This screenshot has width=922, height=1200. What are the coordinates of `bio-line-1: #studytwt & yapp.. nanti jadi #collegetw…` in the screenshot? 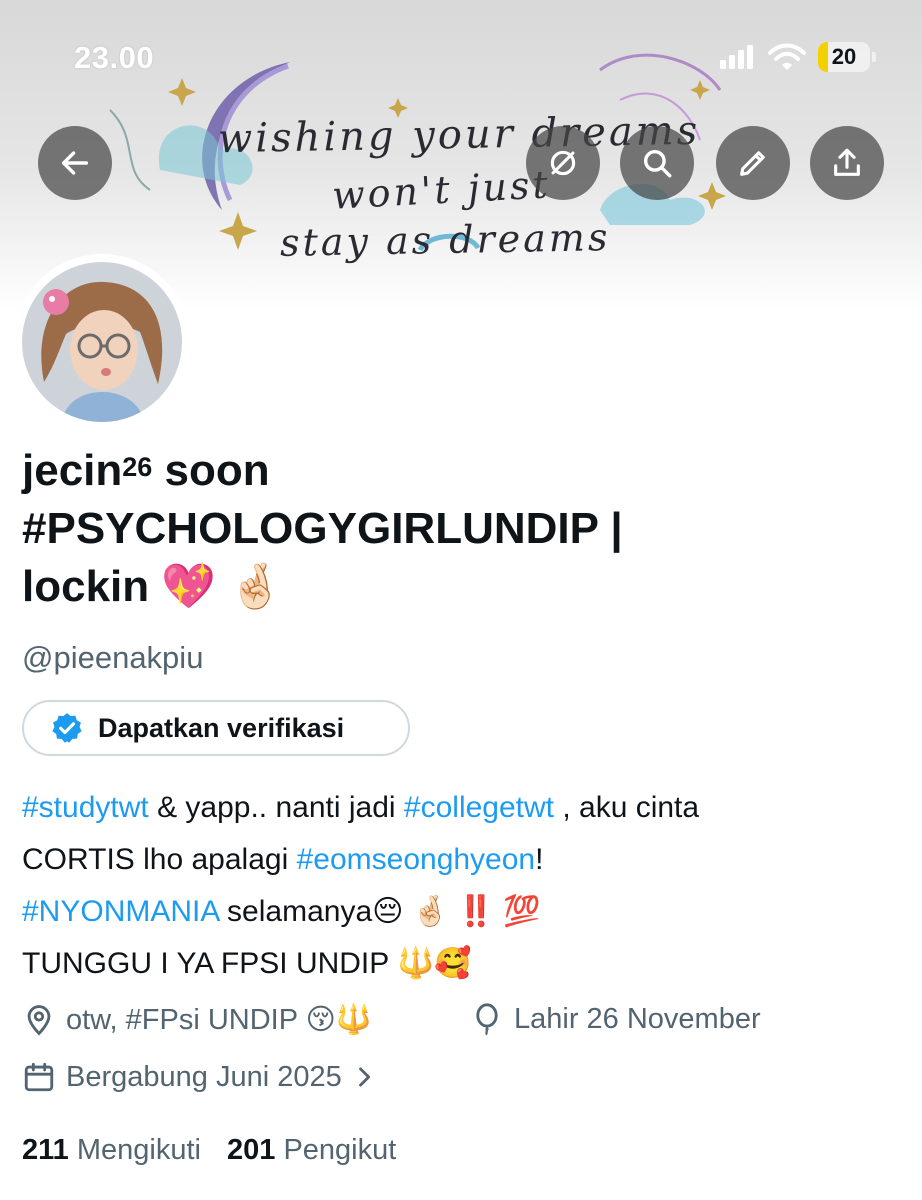 It's located at (464, 808).